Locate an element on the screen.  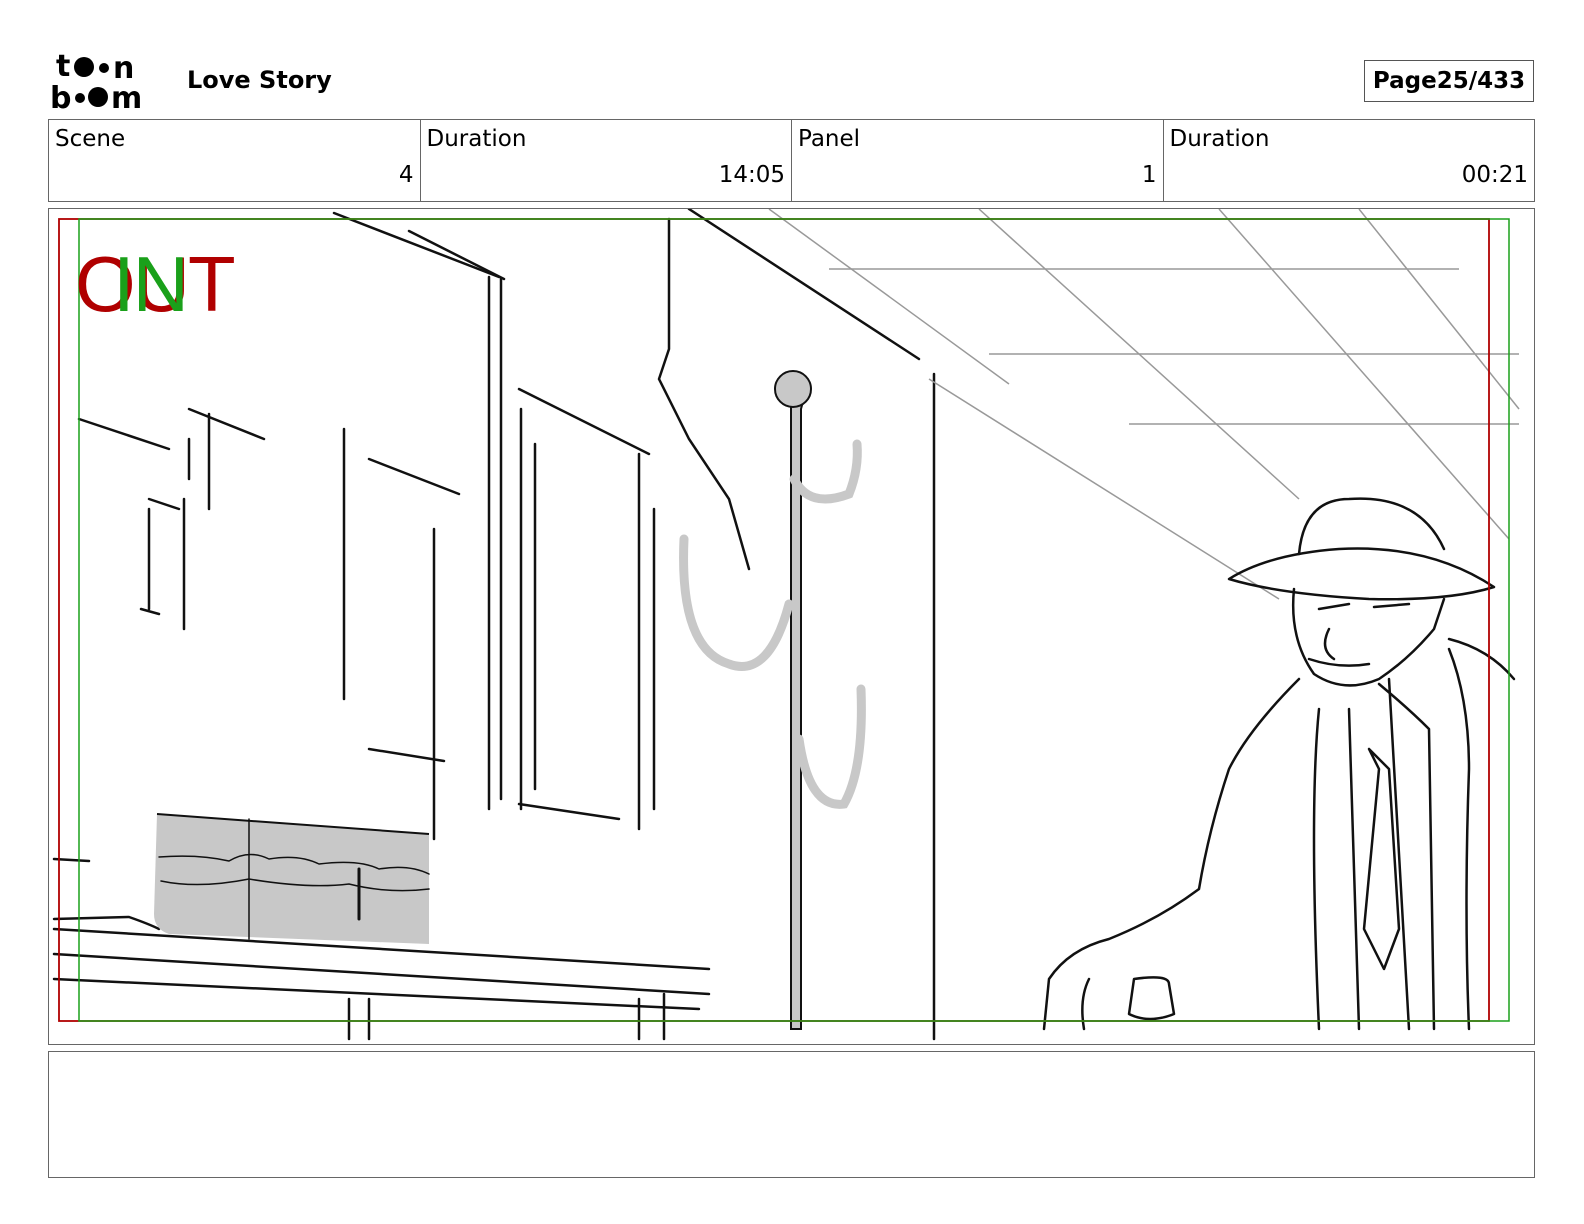
panel-notes is located at coordinates (791, 1114).